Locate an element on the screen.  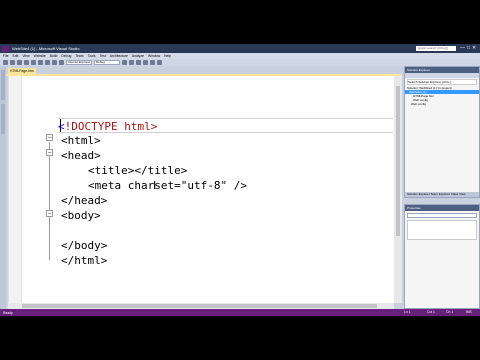
properties-object-select is located at coordinates (442, 215).